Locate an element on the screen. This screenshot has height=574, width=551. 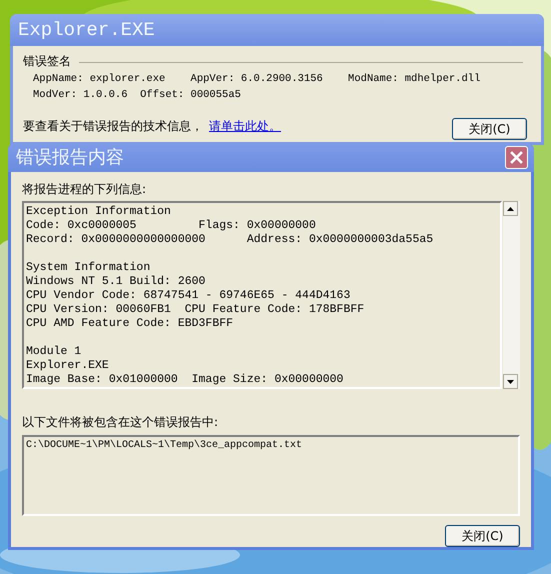
report-line: Record: 0x0000000000000000 Address: 0x0000000003da55a5 is located at coordinates (230, 240).